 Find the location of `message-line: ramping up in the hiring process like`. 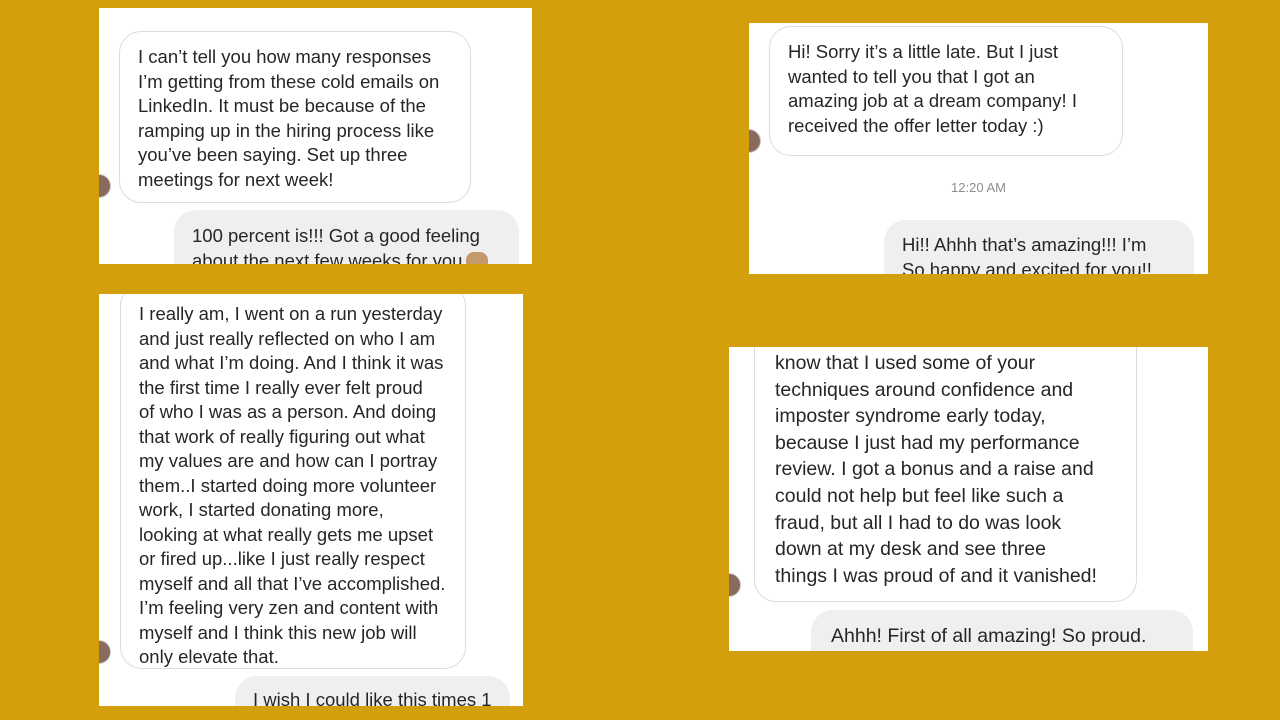

message-line: ramping up in the hiring process like is located at coordinates (286, 130).